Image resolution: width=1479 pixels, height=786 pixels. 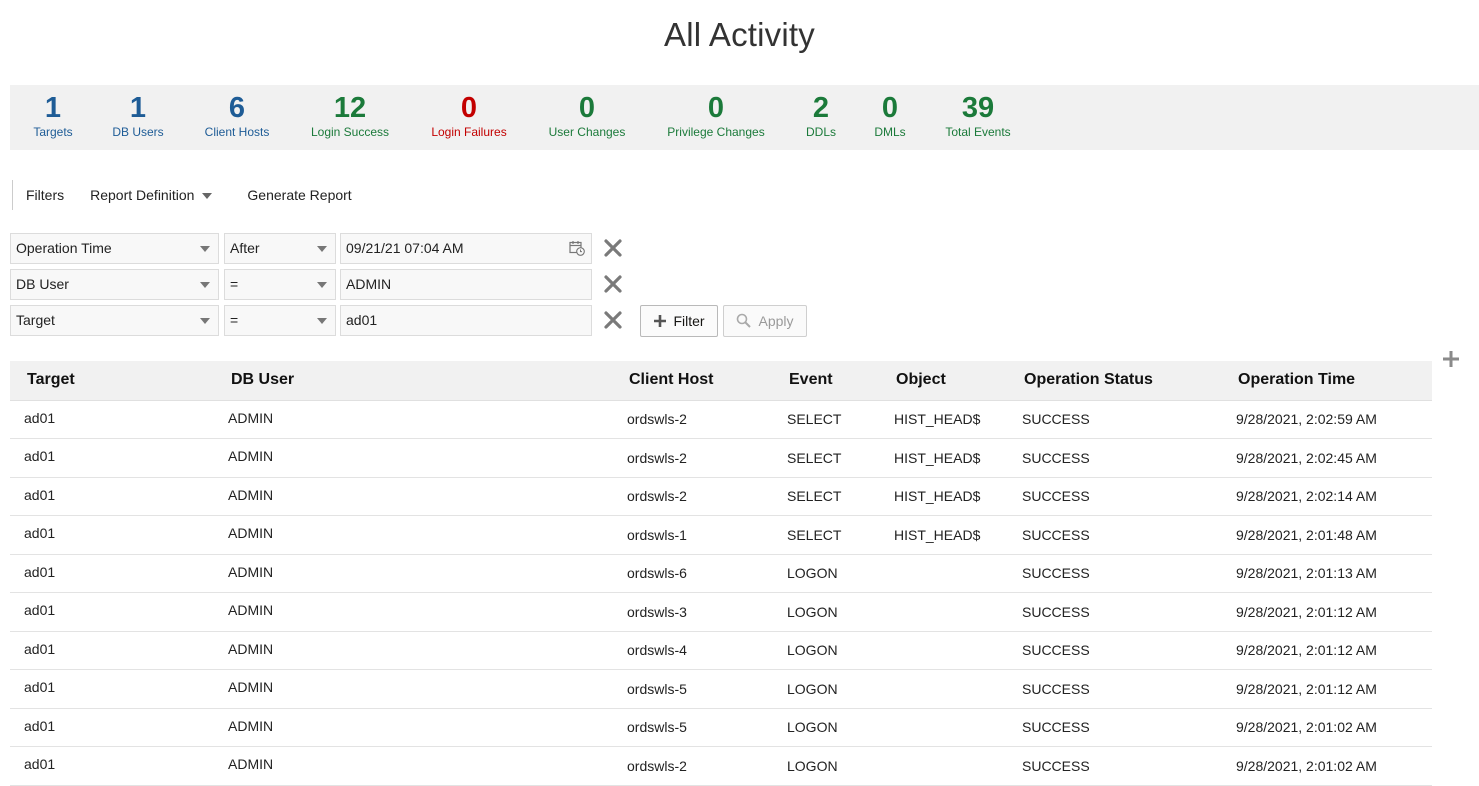 I want to click on cell-client-host: ordswls-6, so click(x=693, y=573).